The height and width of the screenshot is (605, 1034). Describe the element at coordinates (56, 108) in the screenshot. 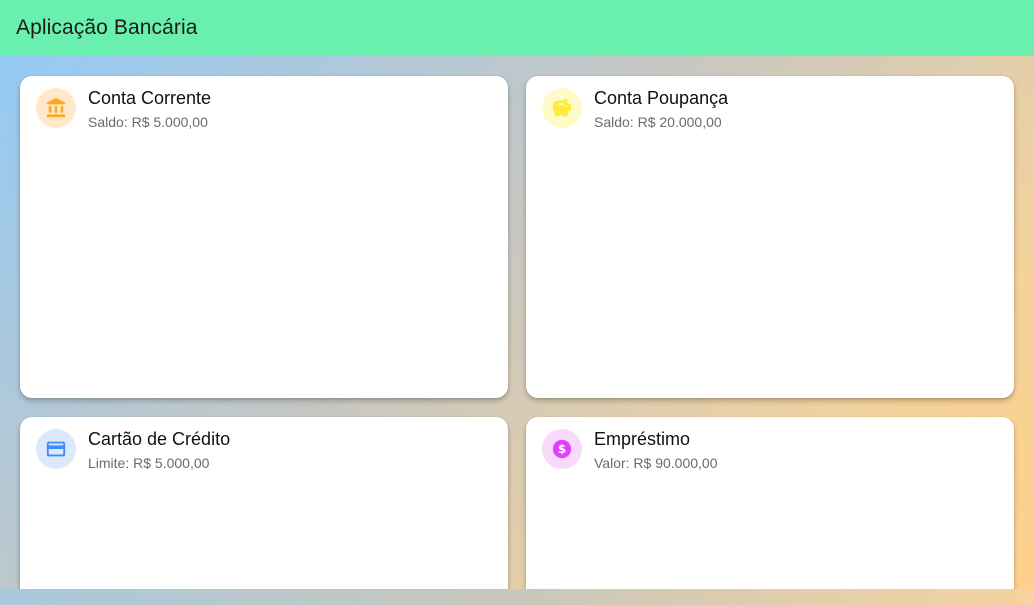

I see `bank-icon` at that location.